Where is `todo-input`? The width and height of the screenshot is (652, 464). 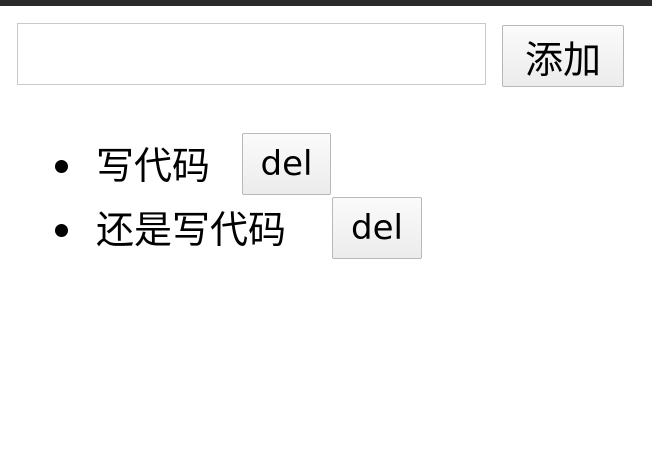
todo-input is located at coordinates (251, 54).